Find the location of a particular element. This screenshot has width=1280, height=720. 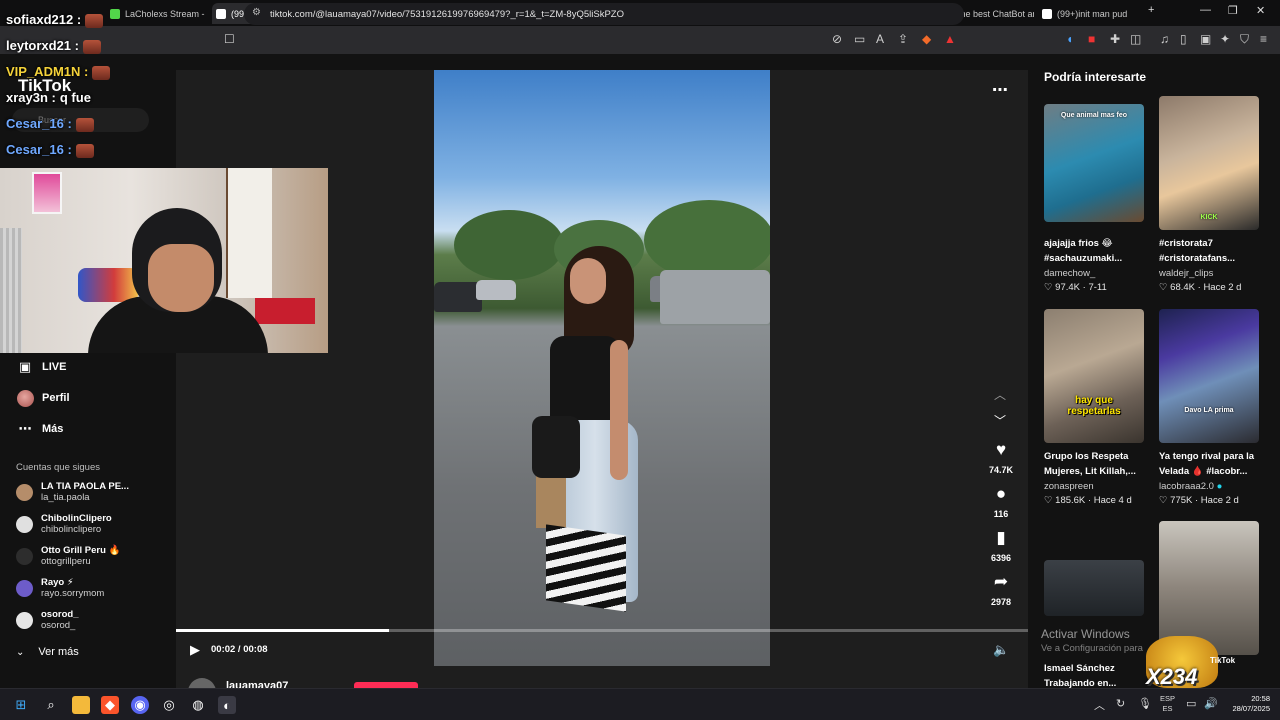

nav-item-live: ▣ LIVE is located at coordinates (41, 367).